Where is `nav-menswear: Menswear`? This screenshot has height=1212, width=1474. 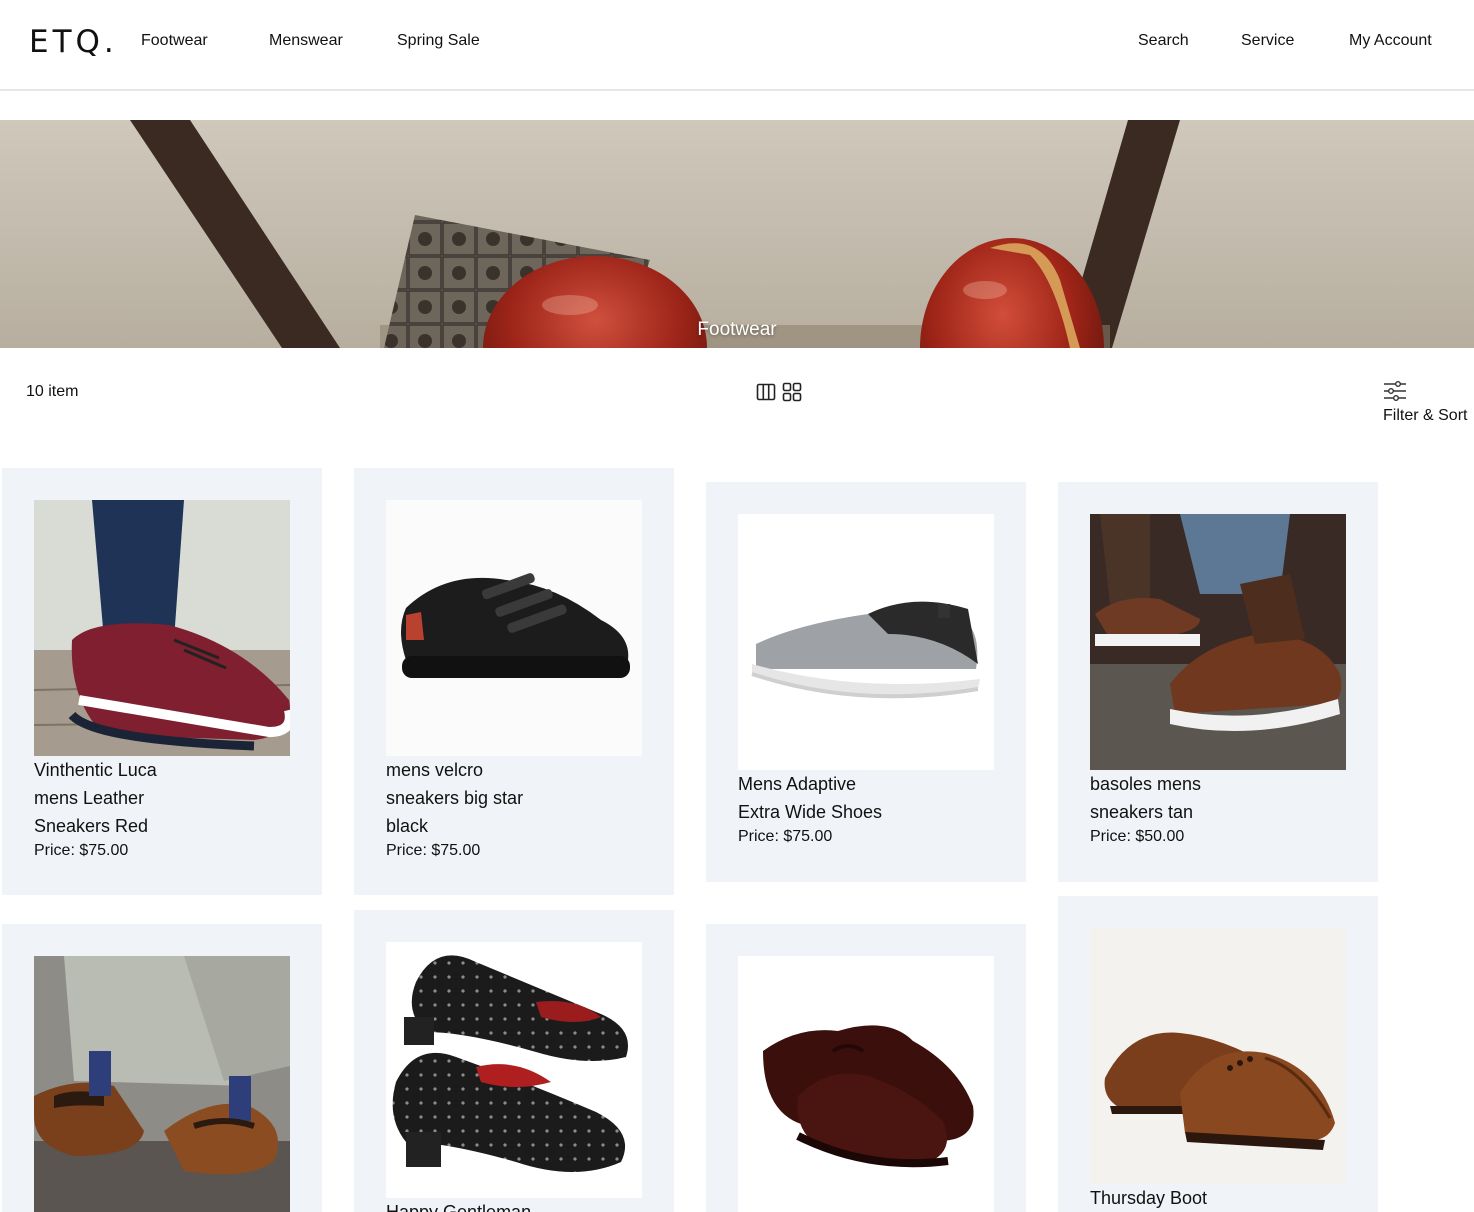
nav-menswear: Menswear is located at coordinates (306, 41).